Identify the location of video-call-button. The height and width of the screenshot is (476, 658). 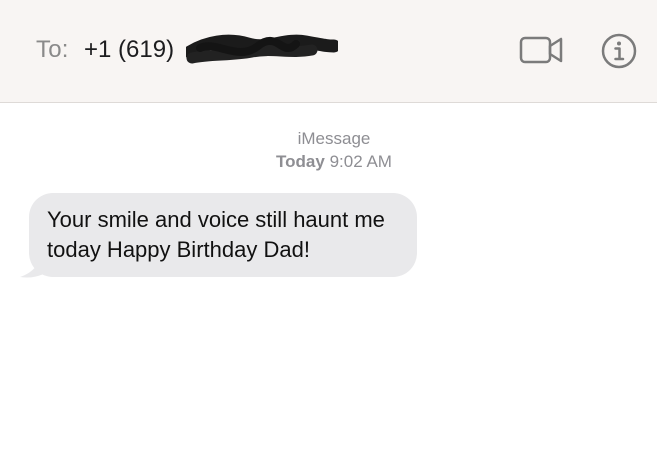
(542, 50).